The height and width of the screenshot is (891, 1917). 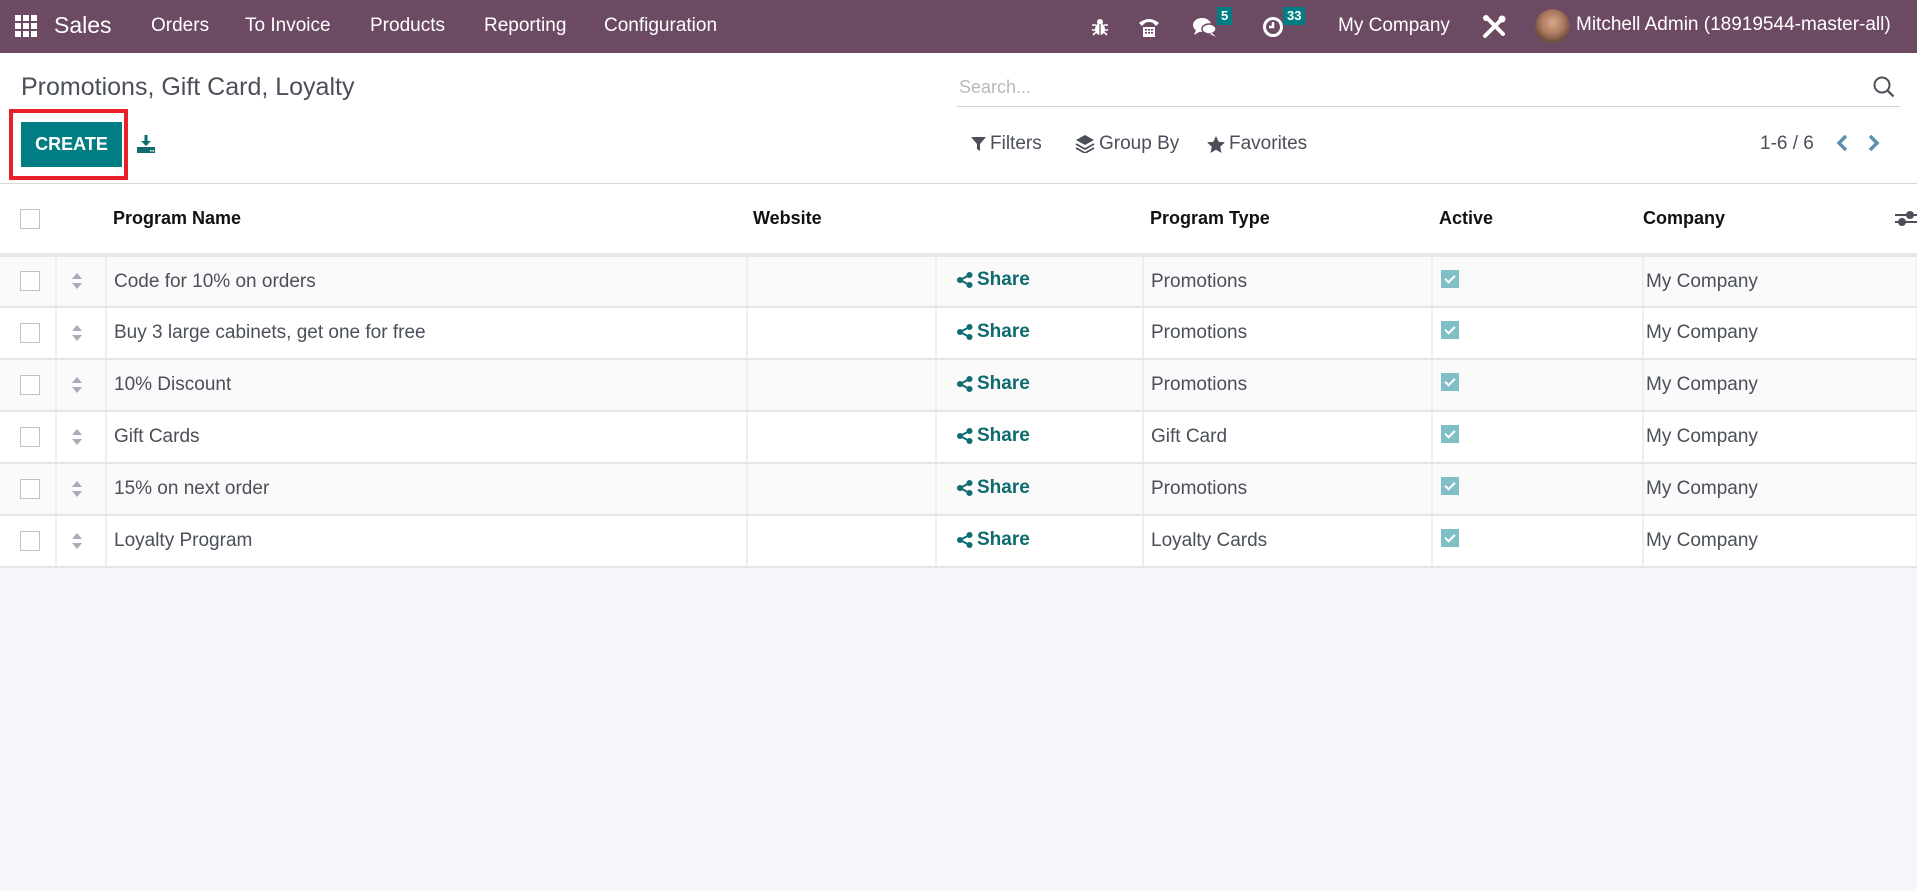 I want to click on select-all-cell, so click(x=28, y=220).